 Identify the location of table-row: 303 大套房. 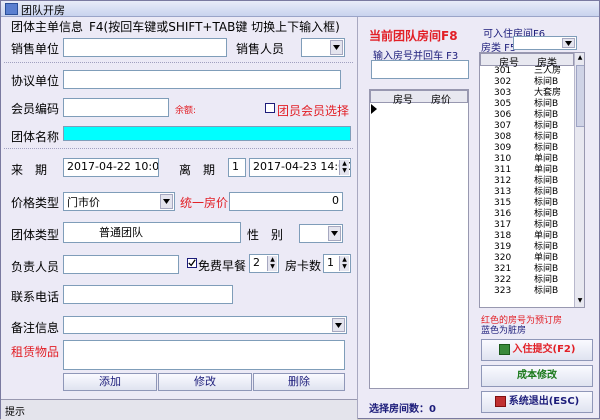
(522, 93).